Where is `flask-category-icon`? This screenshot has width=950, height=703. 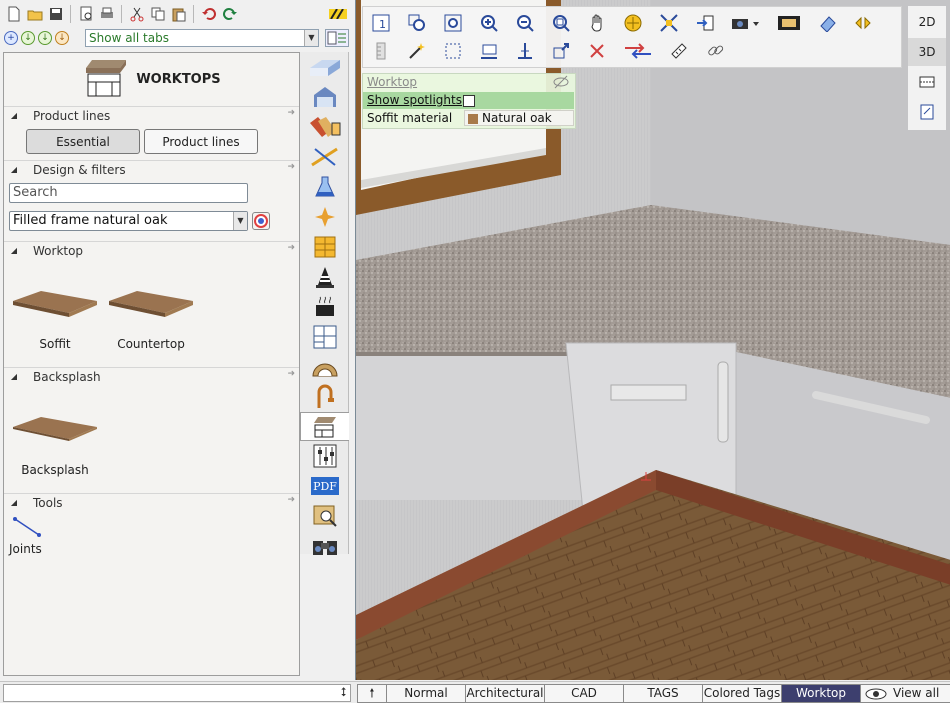 flask-category-icon is located at coordinates (324, 187).